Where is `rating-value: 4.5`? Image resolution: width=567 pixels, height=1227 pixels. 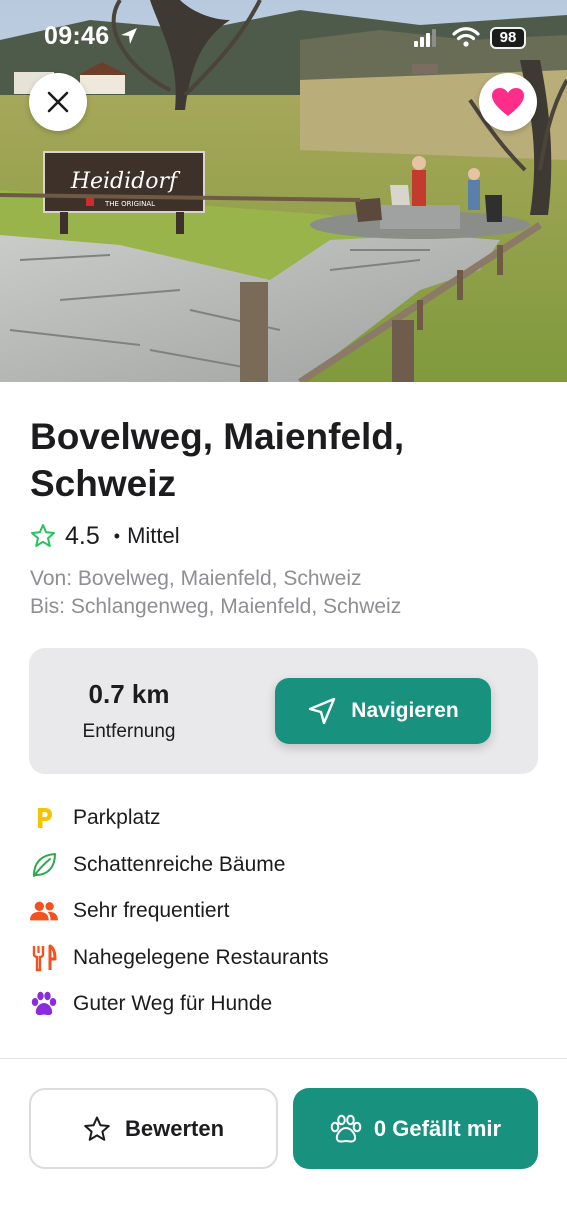
rating-value: 4.5 is located at coordinates (82, 535).